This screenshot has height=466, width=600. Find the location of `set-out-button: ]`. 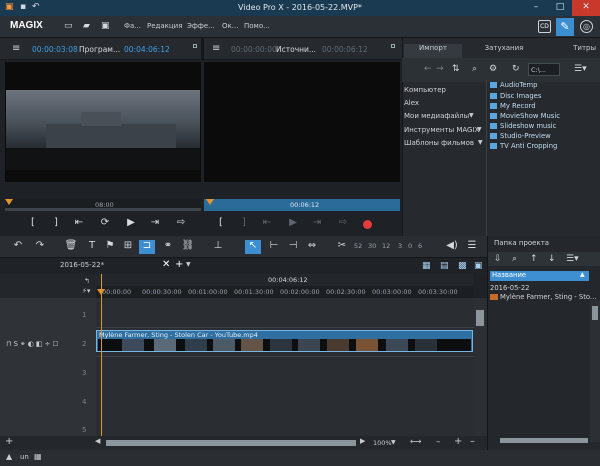

set-out-button: ] is located at coordinates (56, 222).